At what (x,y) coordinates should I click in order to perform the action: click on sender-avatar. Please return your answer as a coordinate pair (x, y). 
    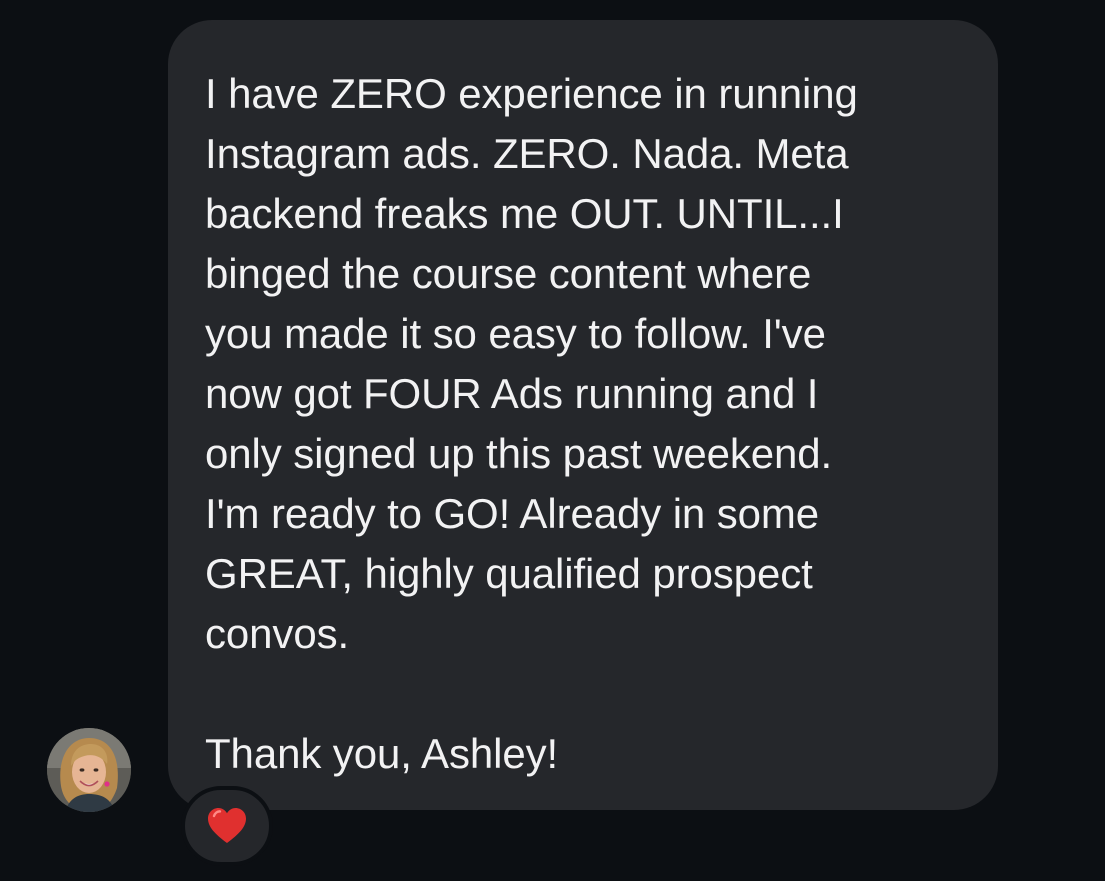
    Looking at the image, I should click on (89, 770).